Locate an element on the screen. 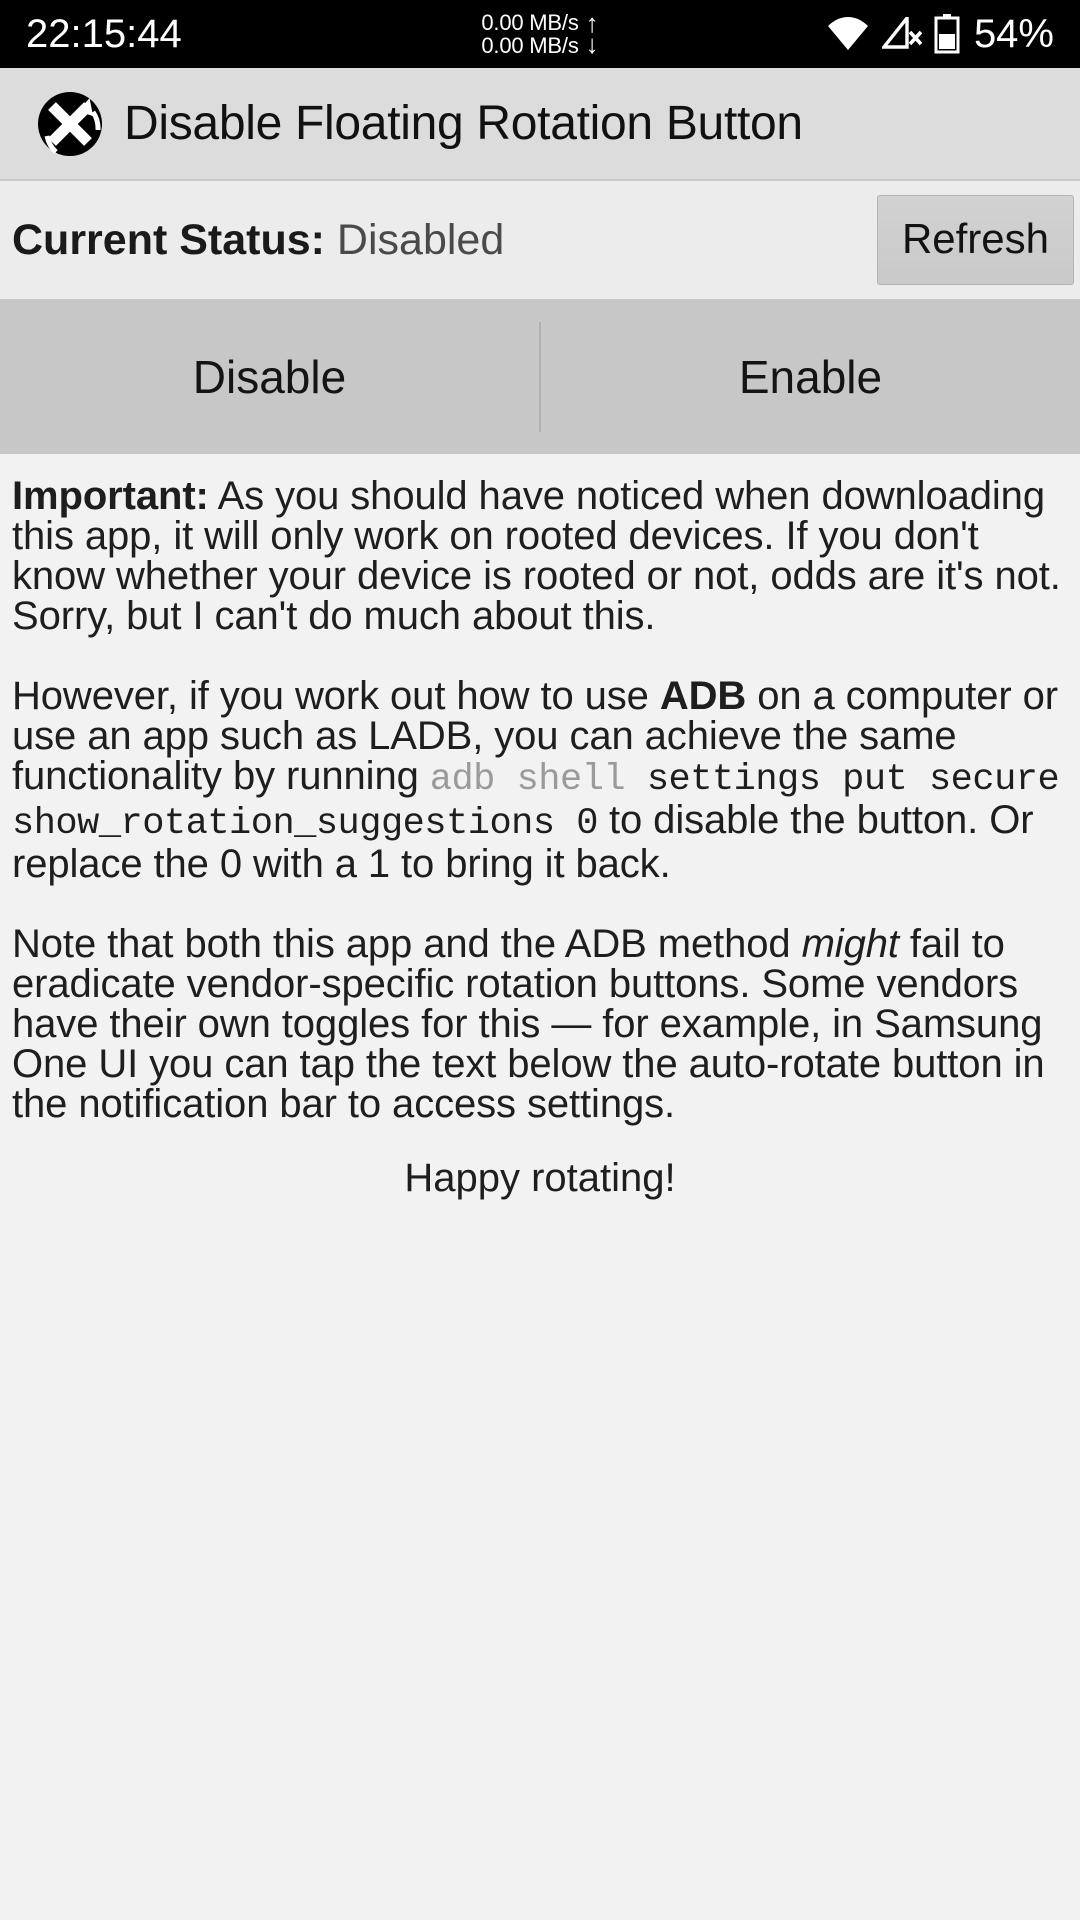 The width and height of the screenshot is (1080, 1920). system-status-bar: 22:15:44 0.00 MB/s 0.00 MB/s ↑ ↓ 54% is located at coordinates (540, 34).